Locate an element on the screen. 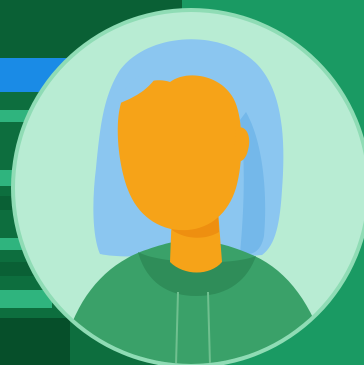 The width and height of the screenshot is (364, 365). stripe-gap is located at coordinates (20, 96).